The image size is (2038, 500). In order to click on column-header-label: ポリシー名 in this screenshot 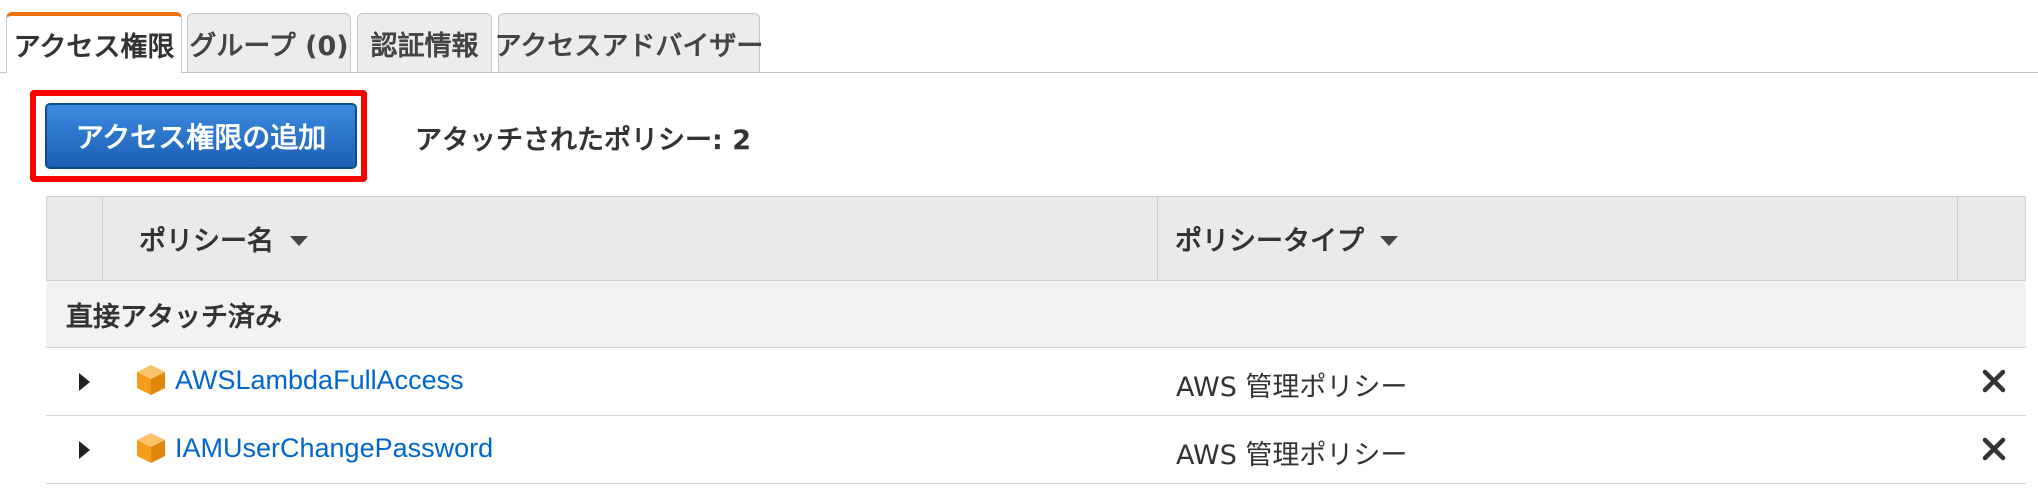, I will do `click(206, 241)`.